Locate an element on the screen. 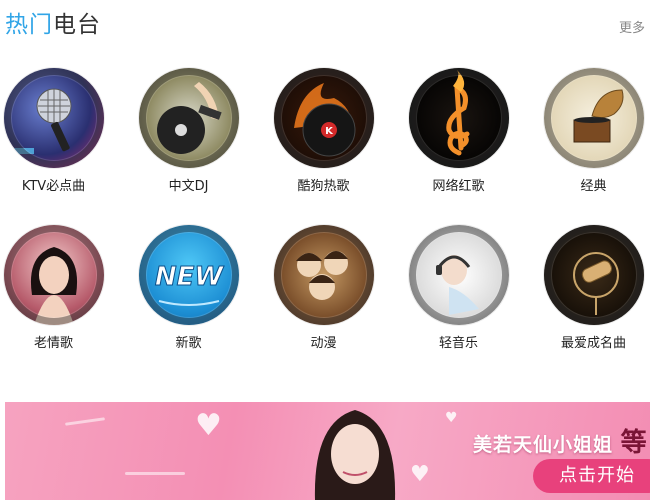  station-item-new-songs: NEW 新歌 is located at coordinates (188, 289).